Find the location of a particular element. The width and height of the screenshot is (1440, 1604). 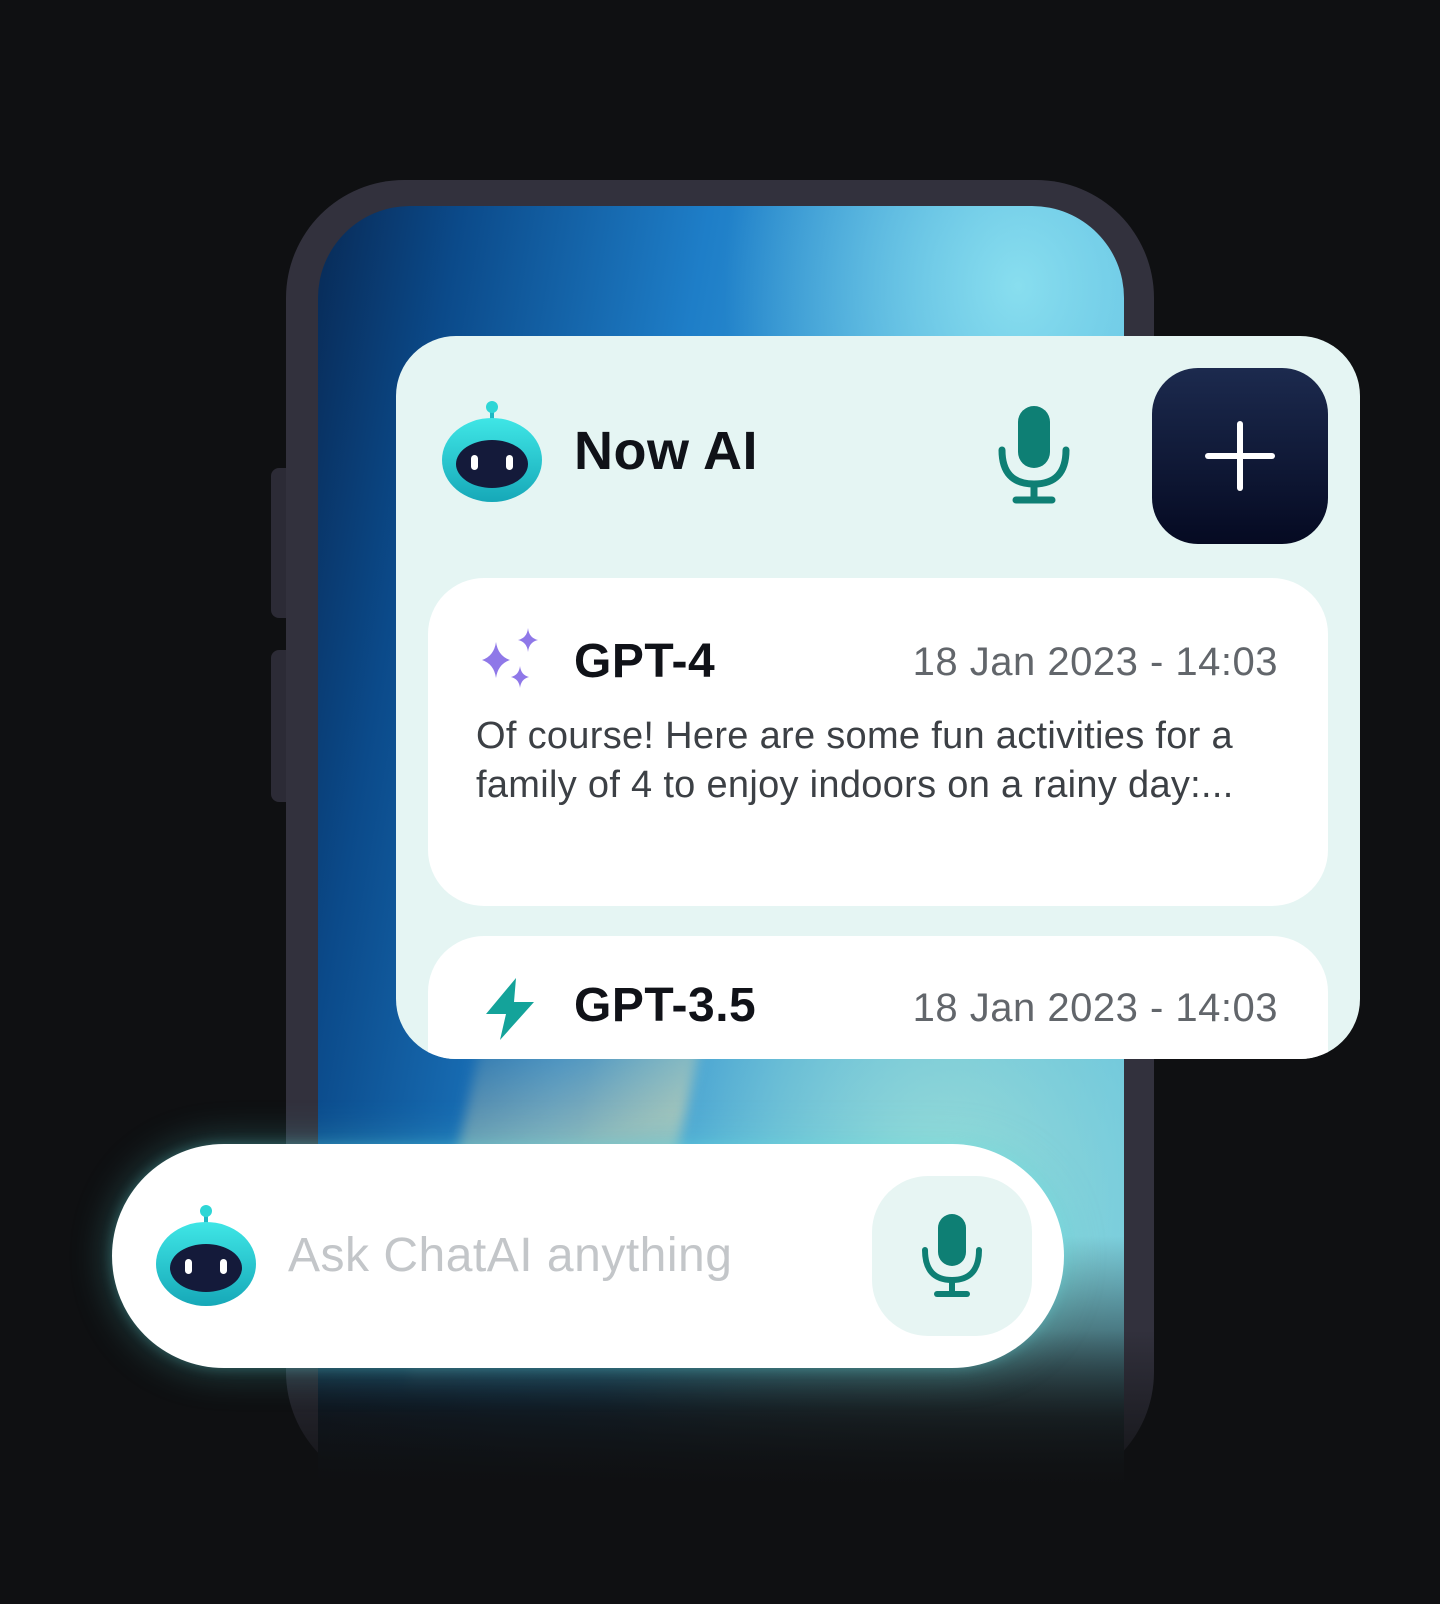

sparkles-icon is located at coordinates (511, 663).